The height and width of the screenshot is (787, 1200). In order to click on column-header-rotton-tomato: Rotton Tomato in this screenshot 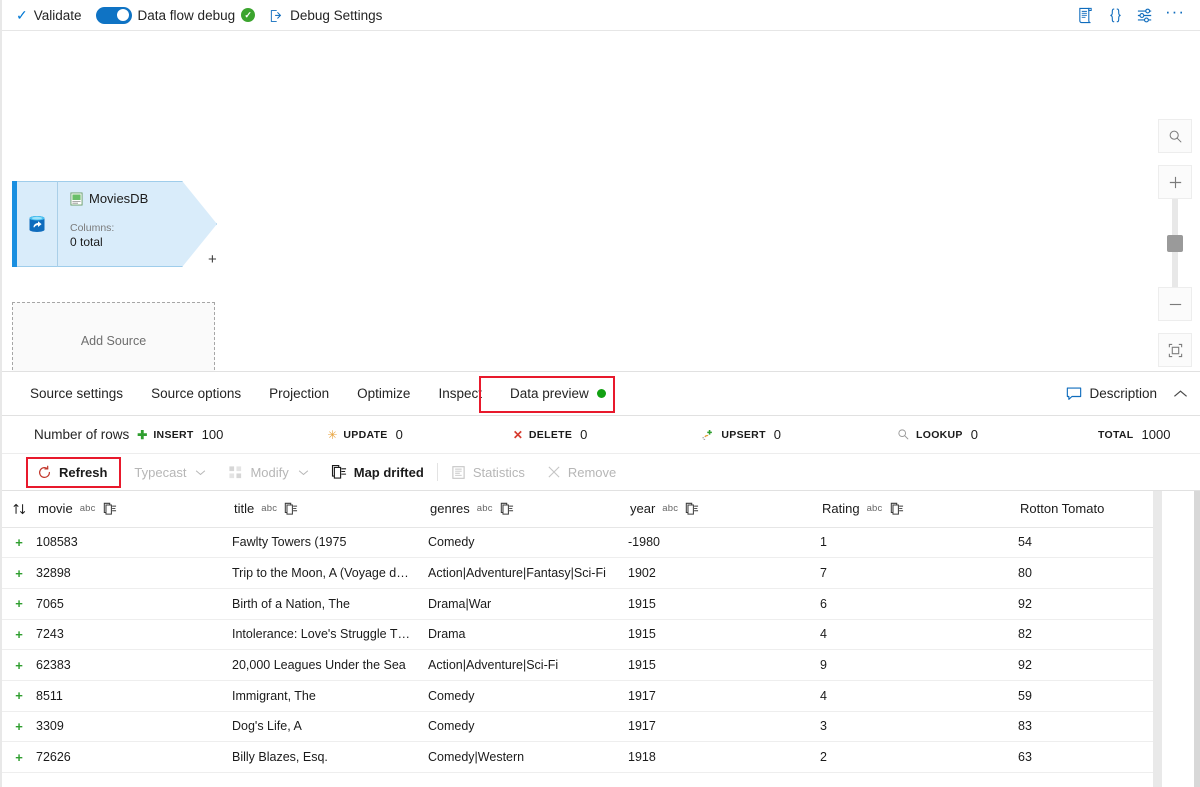, I will do `click(1090, 509)`.